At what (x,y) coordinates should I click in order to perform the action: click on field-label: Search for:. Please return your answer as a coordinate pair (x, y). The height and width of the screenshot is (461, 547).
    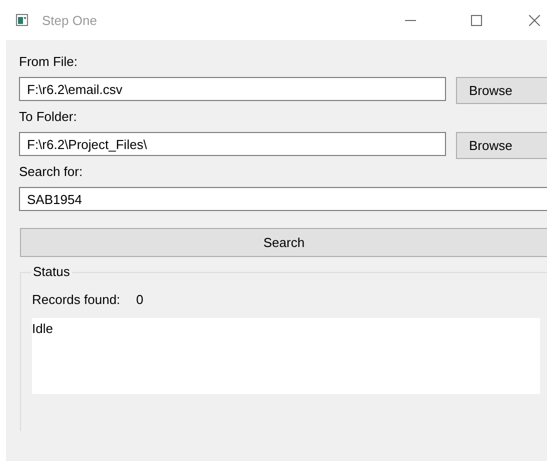
    Looking at the image, I should click on (51, 172).